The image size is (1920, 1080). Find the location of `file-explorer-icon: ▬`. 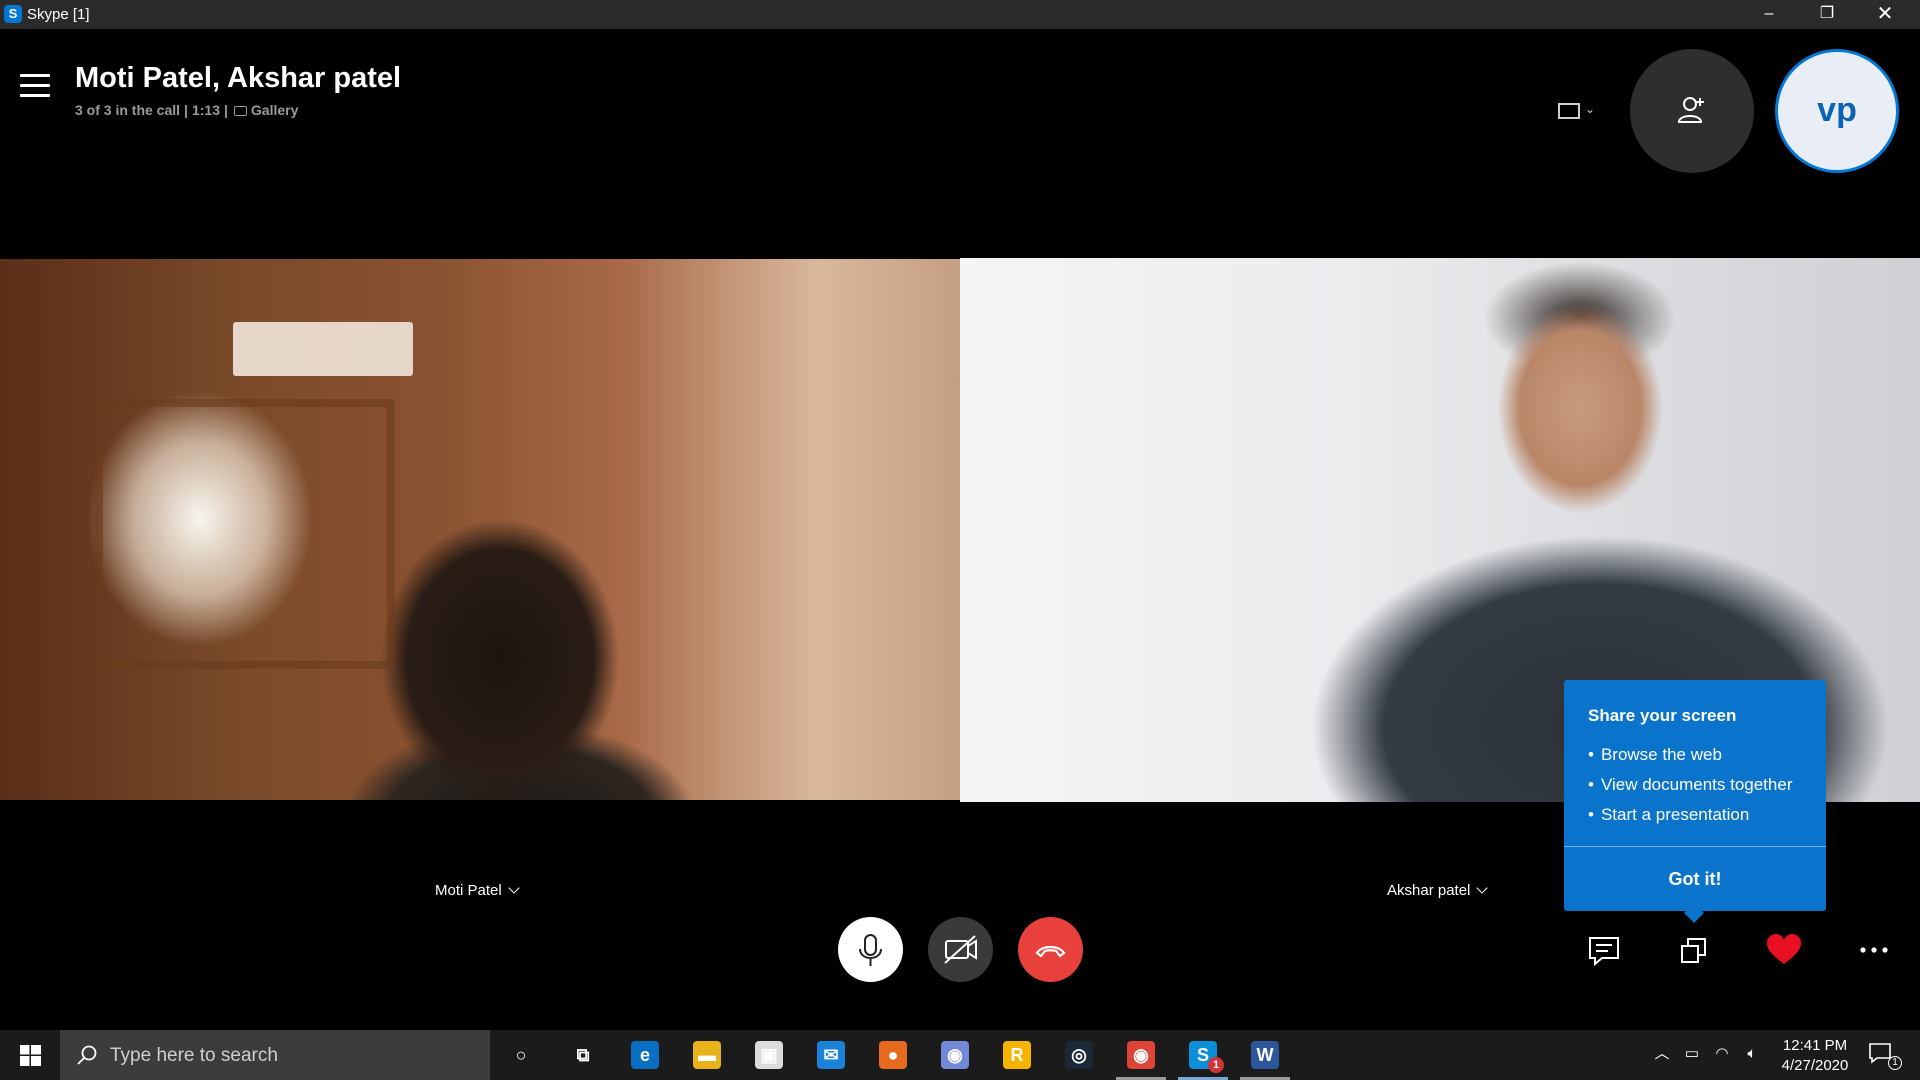

file-explorer-icon: ▬ is located at coordinates (707, 1055).